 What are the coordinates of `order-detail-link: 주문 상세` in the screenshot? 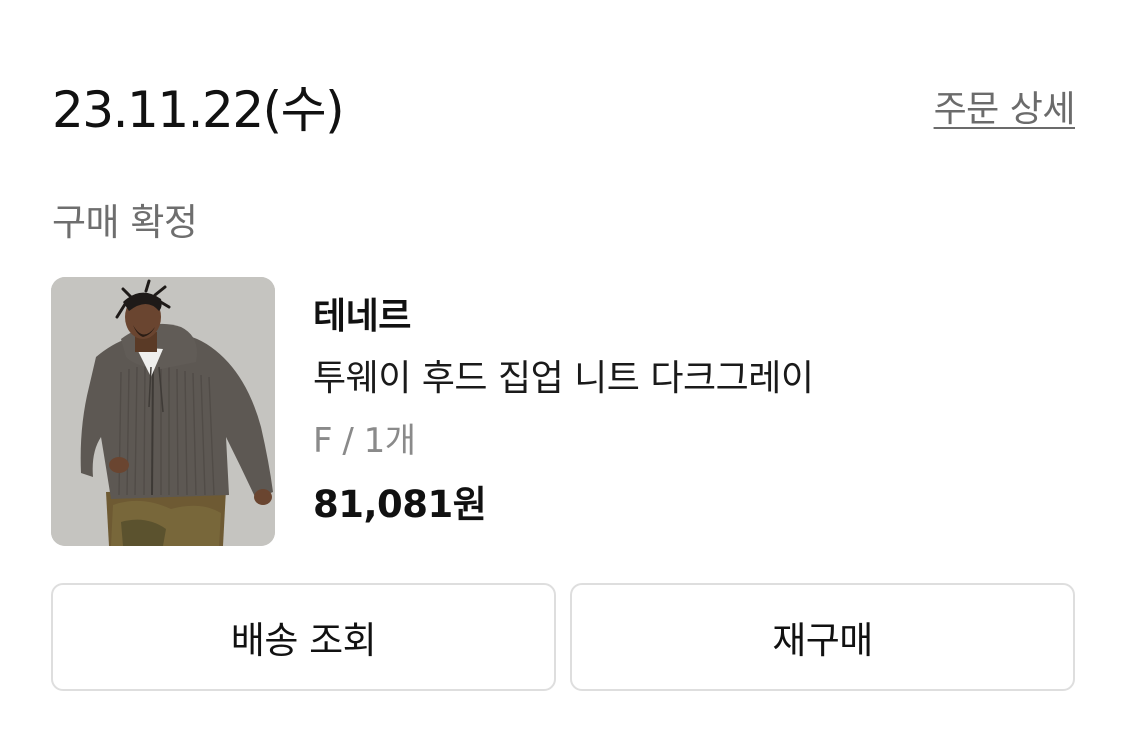 It's located at (1005, 110).